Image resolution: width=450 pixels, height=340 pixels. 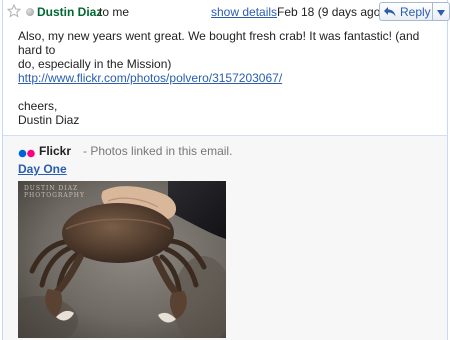 I want to click on presence-dot-icon, so click(x=30, y=12).